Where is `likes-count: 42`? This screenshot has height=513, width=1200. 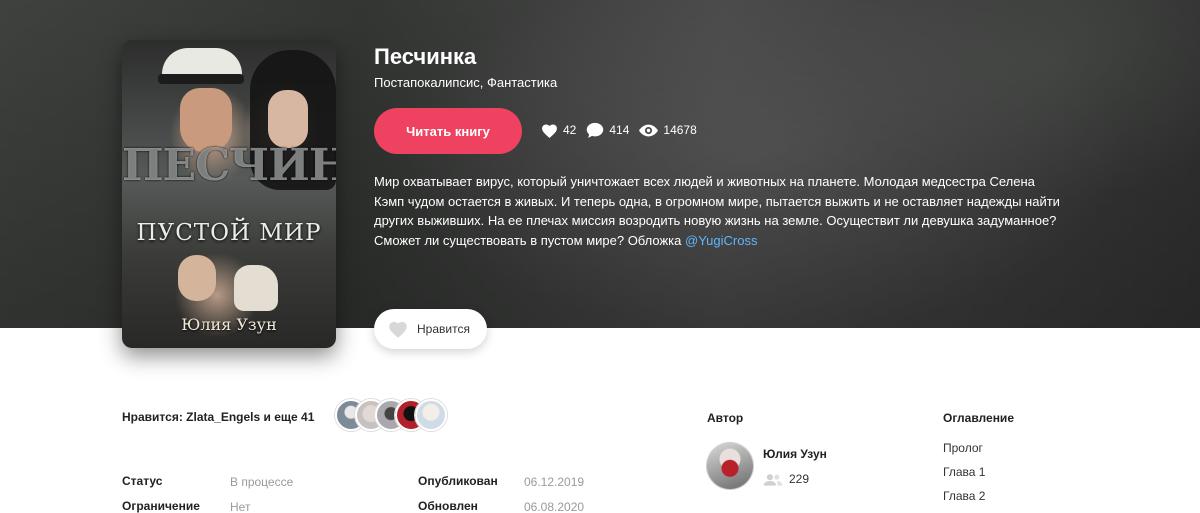 likes-count: 42 is located at coordinates (570, 130).